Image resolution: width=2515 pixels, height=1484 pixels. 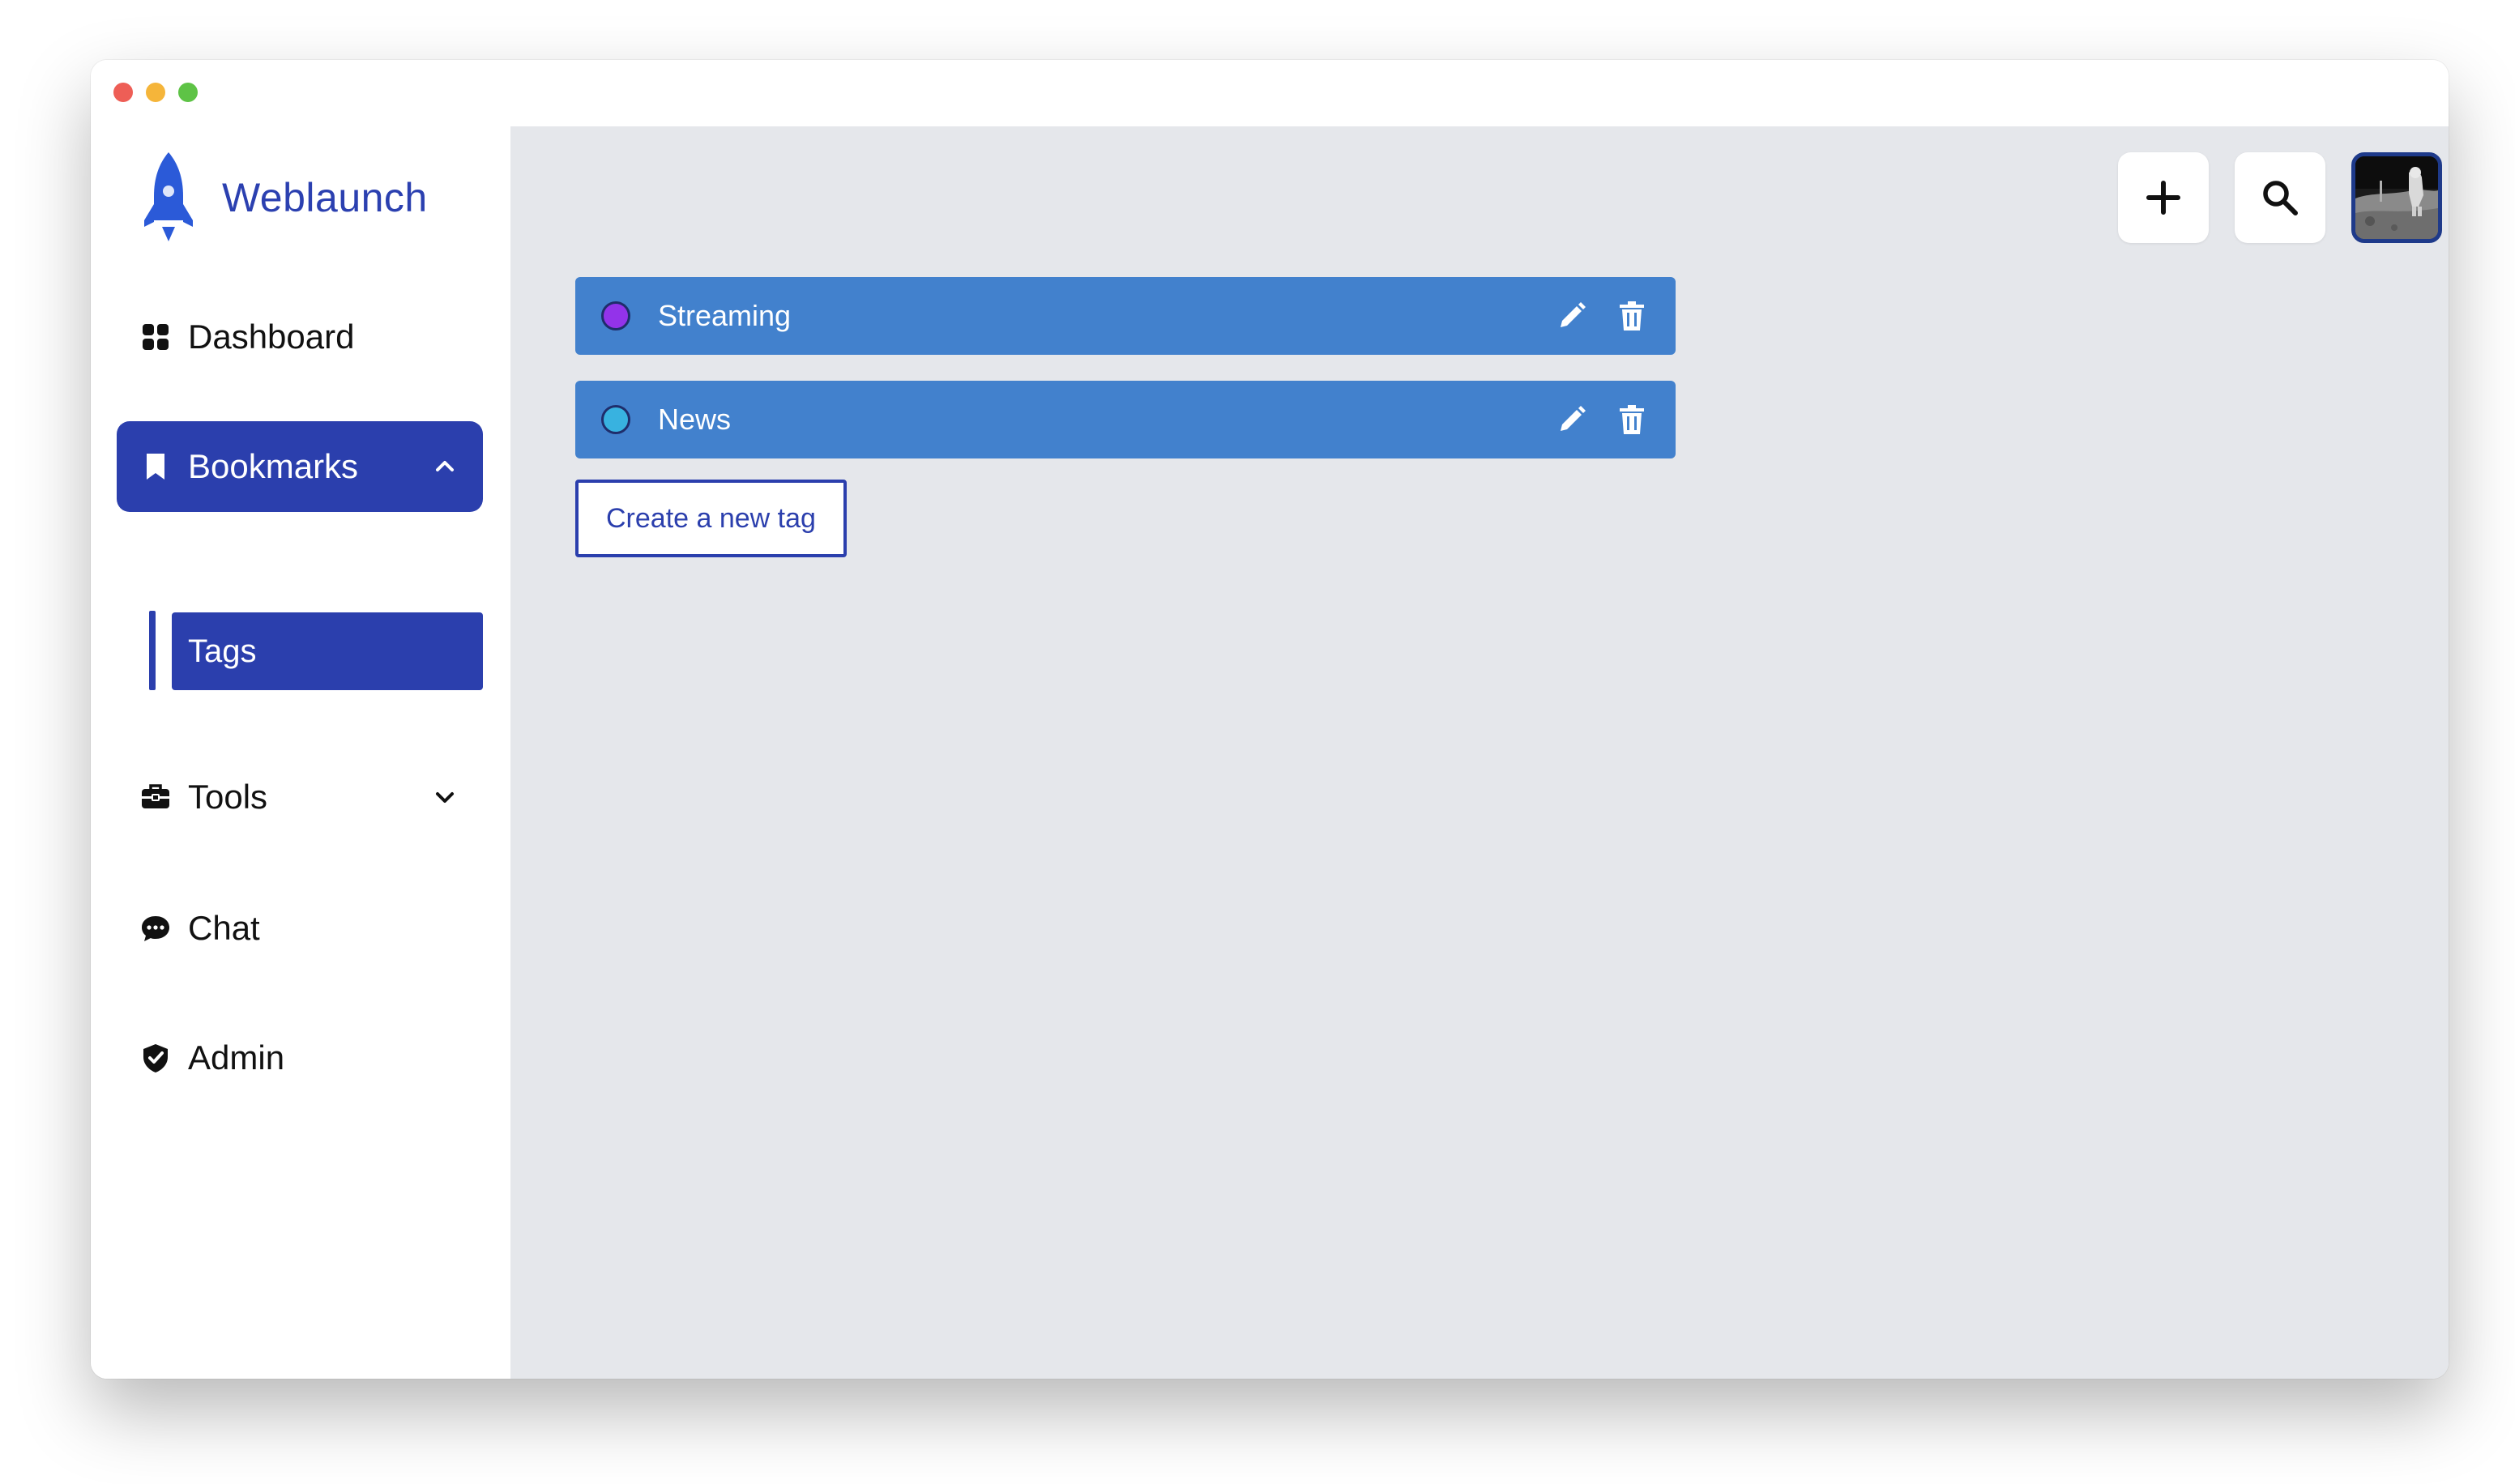 I want to click on chevron-down-icon, so click(x=445, y=797).